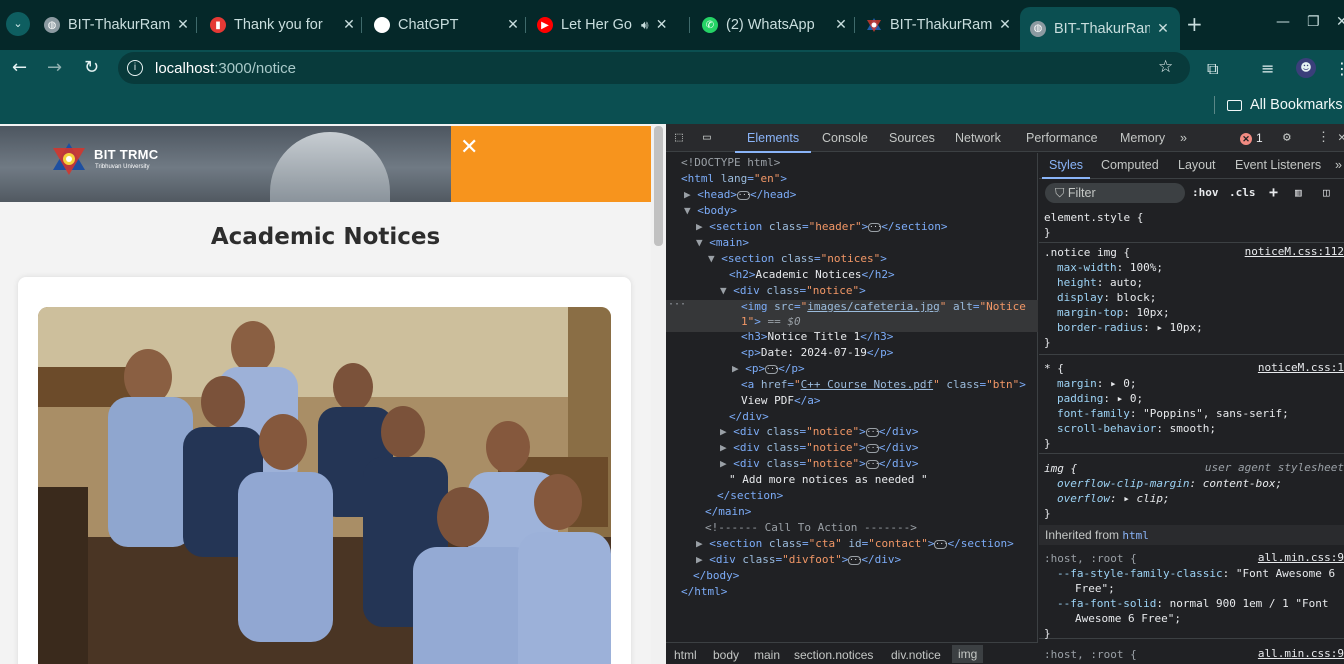 Image resolution: width=1344 pixels, height=664 pixels. I want to click on browser-tab: BIT-ThakurRam ✕, so click(939, 25).